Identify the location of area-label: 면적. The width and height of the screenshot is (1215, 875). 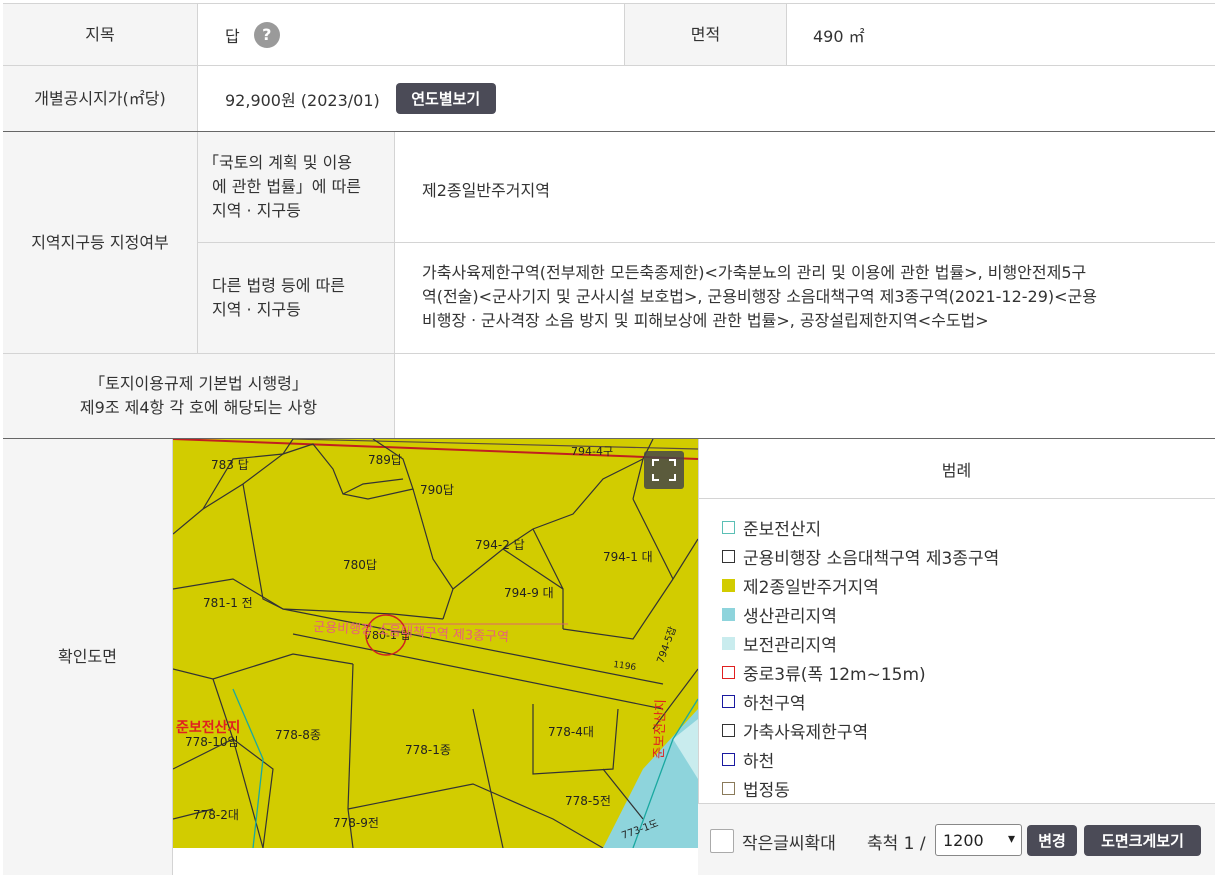
(705, 34).